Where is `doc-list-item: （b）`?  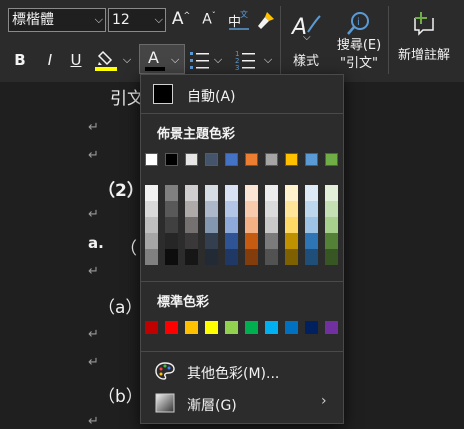 doc-list-item: （b） is located at coordinates (120, 397).